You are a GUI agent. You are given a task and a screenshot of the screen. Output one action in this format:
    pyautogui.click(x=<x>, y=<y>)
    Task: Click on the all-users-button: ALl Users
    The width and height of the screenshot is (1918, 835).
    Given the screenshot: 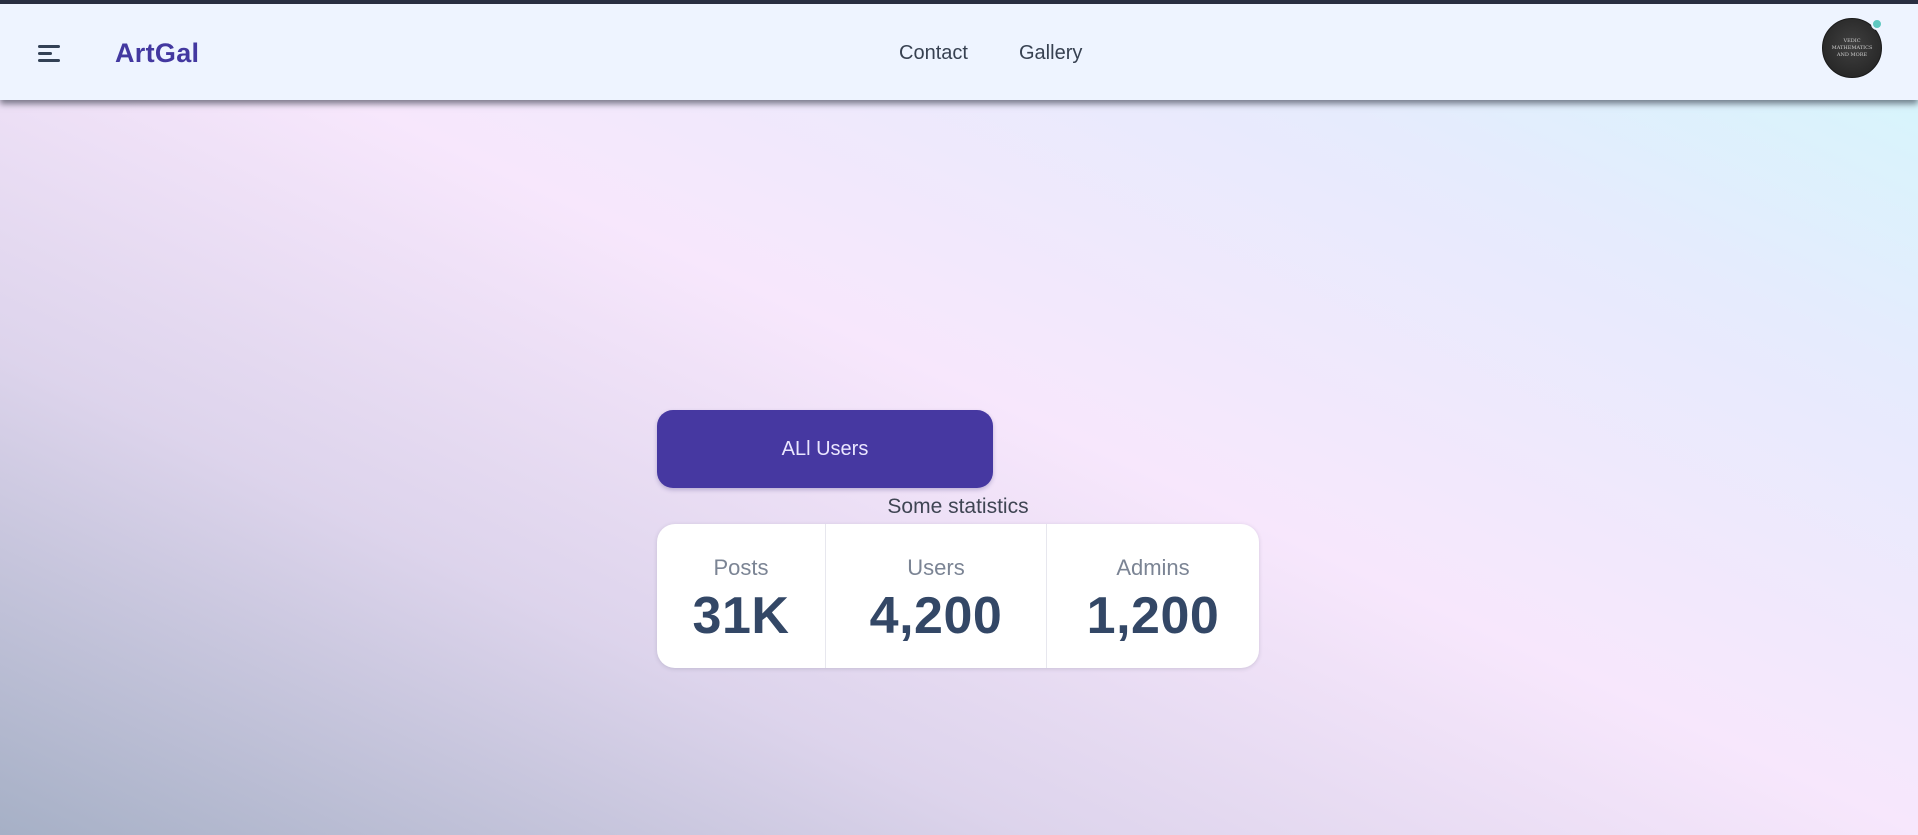 What is the action you would take?
    pyautogui.click(x=825, y=449)
    